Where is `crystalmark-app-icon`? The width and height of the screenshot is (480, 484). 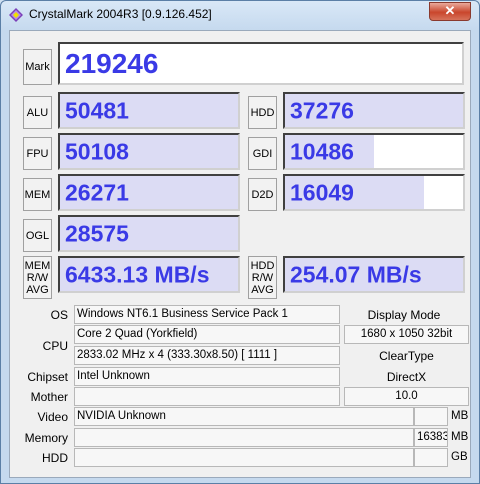
crystalmark-app-icon is located at coordinates (16, 15).